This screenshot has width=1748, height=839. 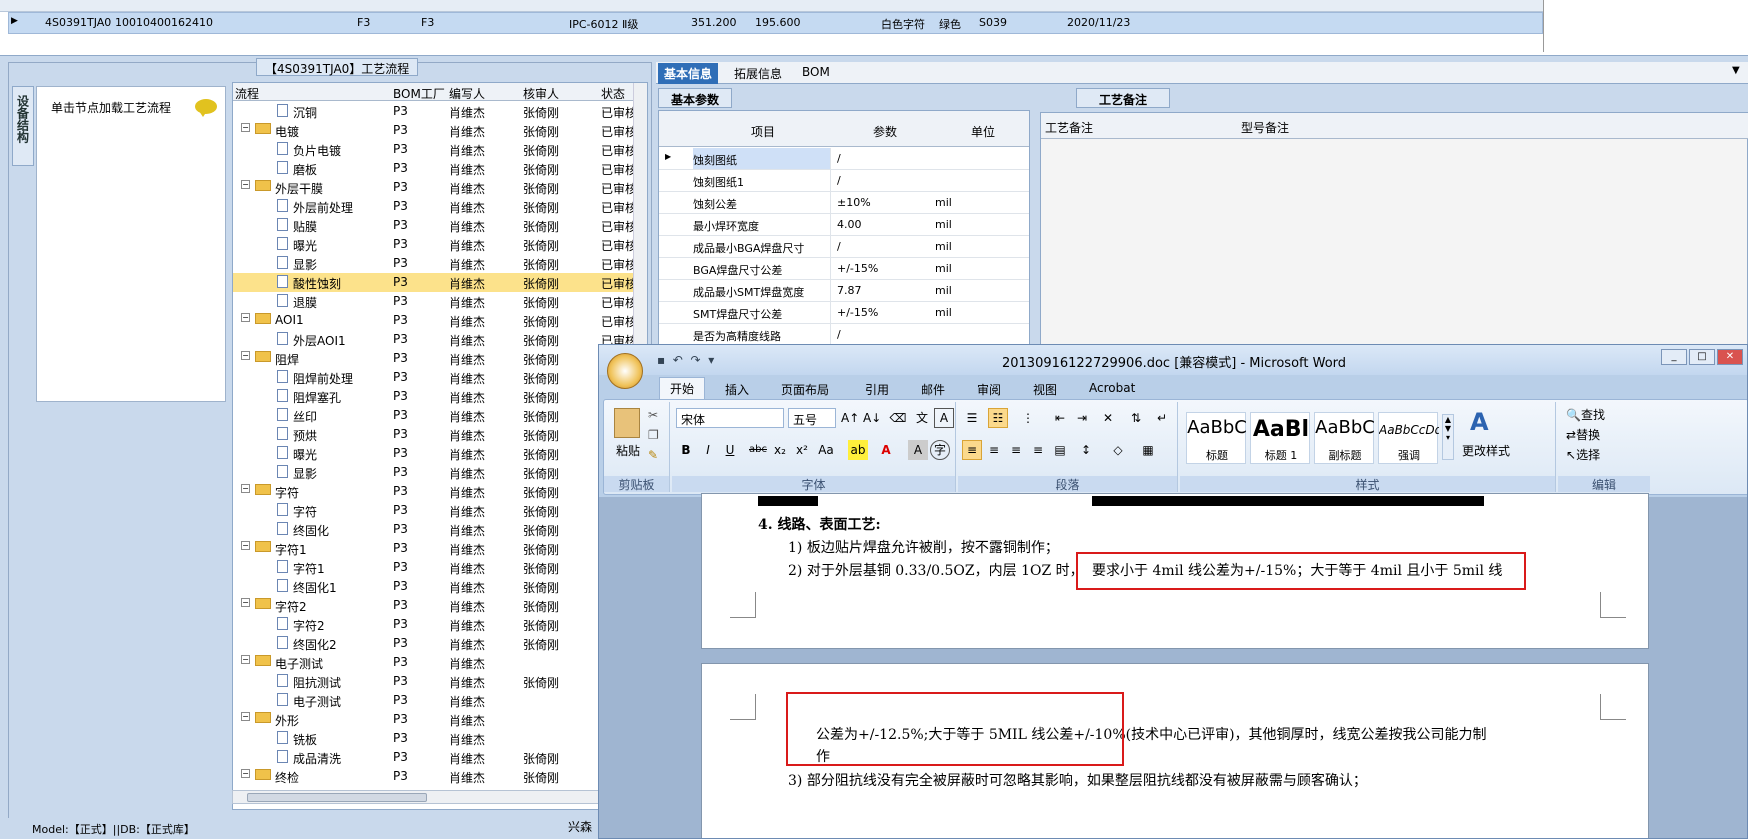 What do you see at coordinates (440, 548) in the screenshot?
I see `tree-row: −字符1P3肖维杰张倚刚已审核` at bounding box center [440, 548].